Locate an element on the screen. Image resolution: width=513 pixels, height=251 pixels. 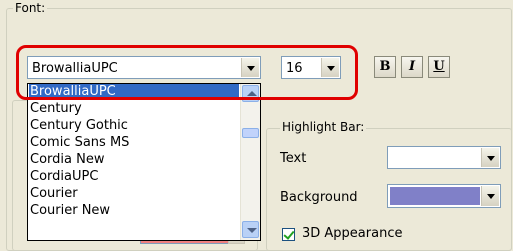
font-option: Century Gothic is located at coordinates (79, 125).